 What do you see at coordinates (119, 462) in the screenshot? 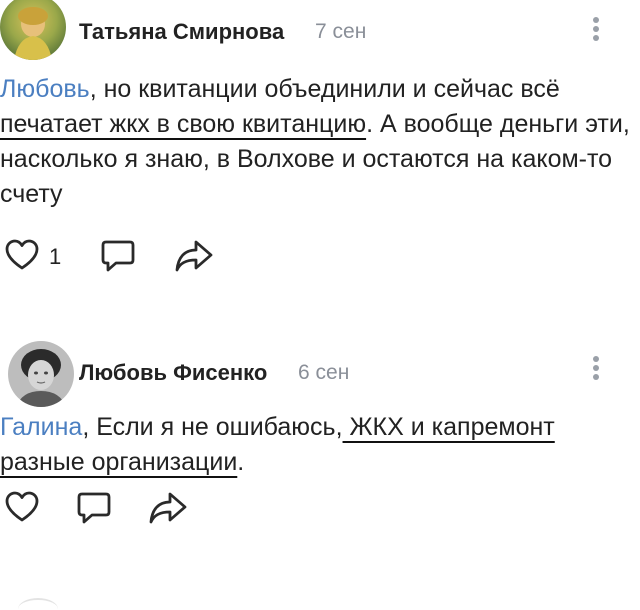
I see `underlined-text: разные организации` at bounding box center [119, 462].